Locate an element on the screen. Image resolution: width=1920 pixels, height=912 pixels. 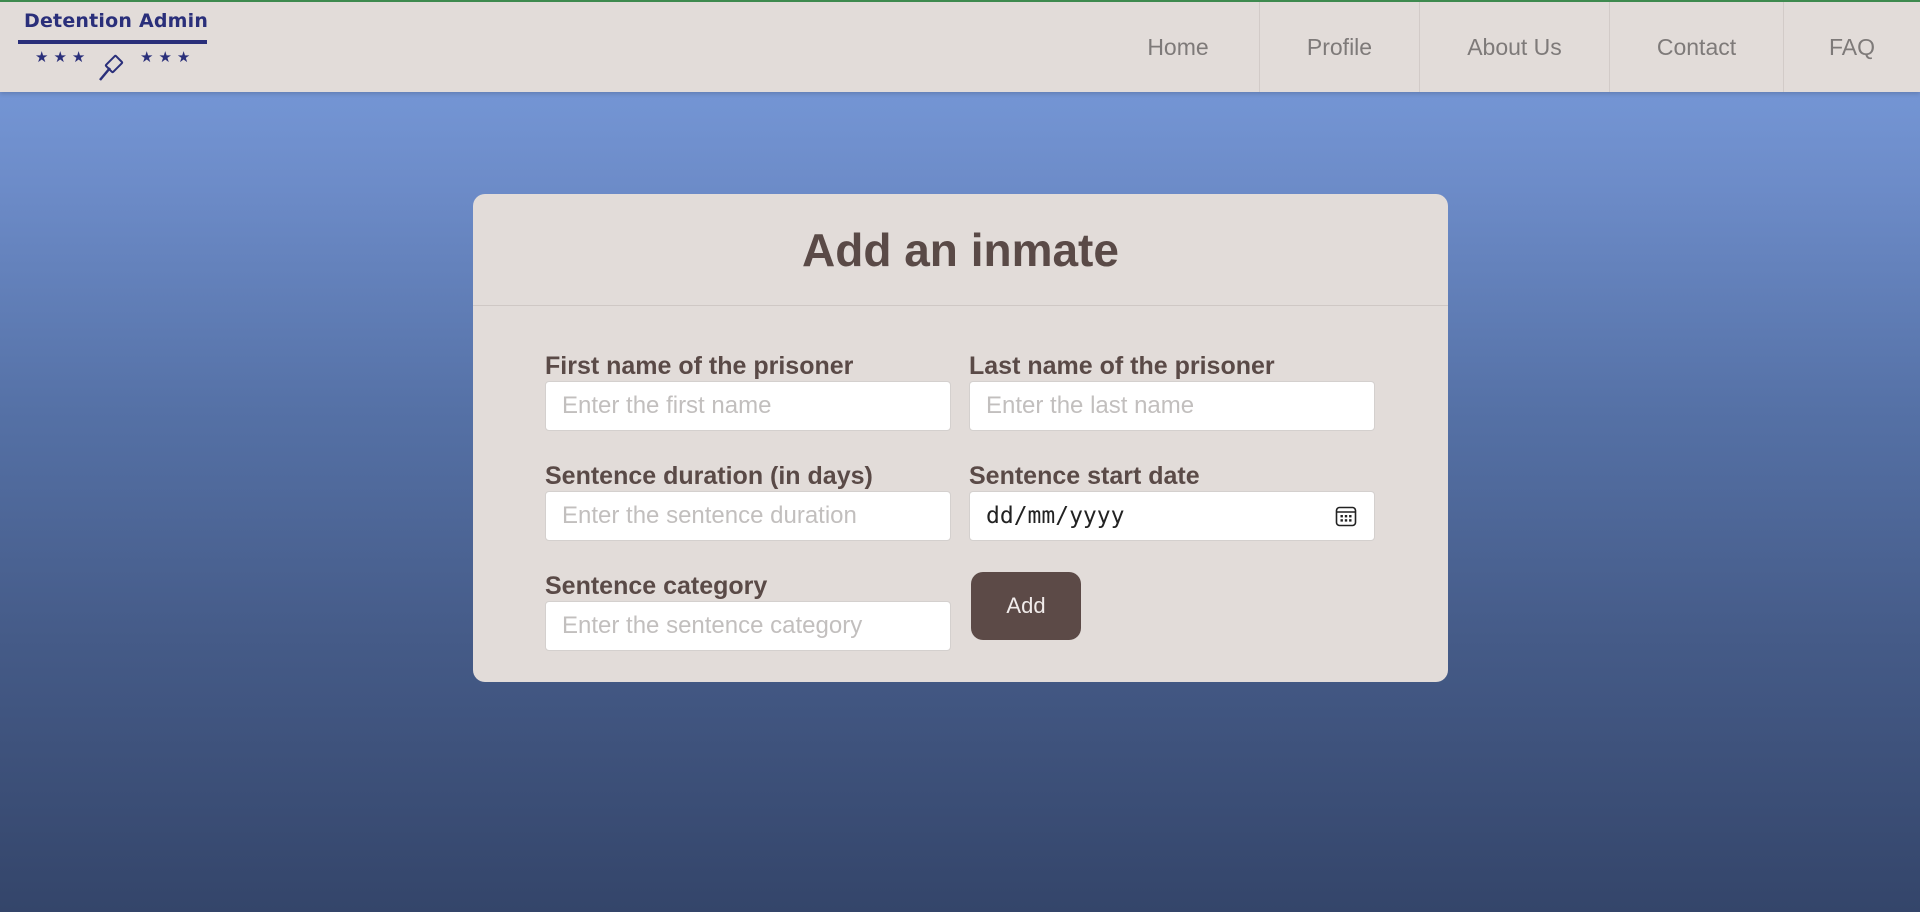
last-name-input is located at coordinates (1172, 406).